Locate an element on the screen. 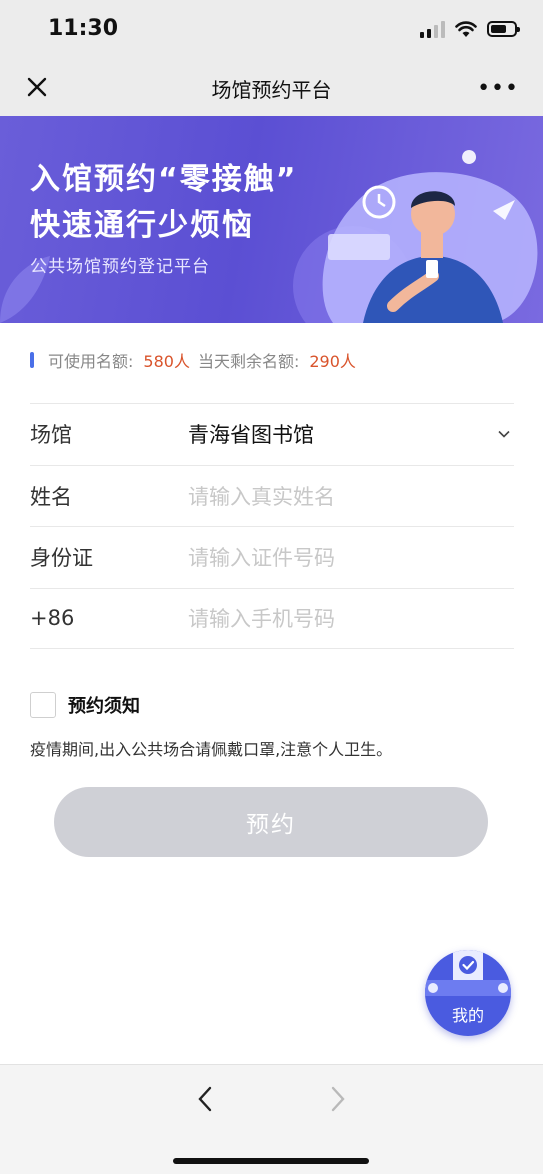  id-field: 身份证 请输入证件号码 is located at coordinates (272, 557).